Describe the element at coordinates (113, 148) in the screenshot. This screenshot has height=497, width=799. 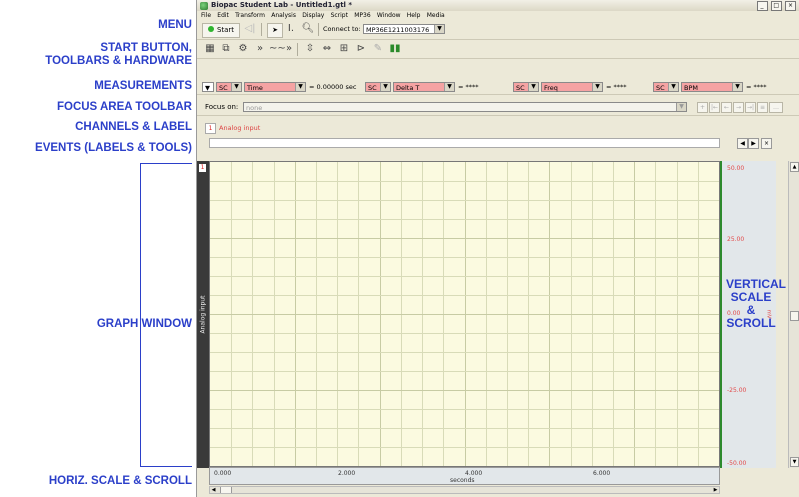
I see `annotation-events: EVENTS (LABELS & TOOLS)` at that location.